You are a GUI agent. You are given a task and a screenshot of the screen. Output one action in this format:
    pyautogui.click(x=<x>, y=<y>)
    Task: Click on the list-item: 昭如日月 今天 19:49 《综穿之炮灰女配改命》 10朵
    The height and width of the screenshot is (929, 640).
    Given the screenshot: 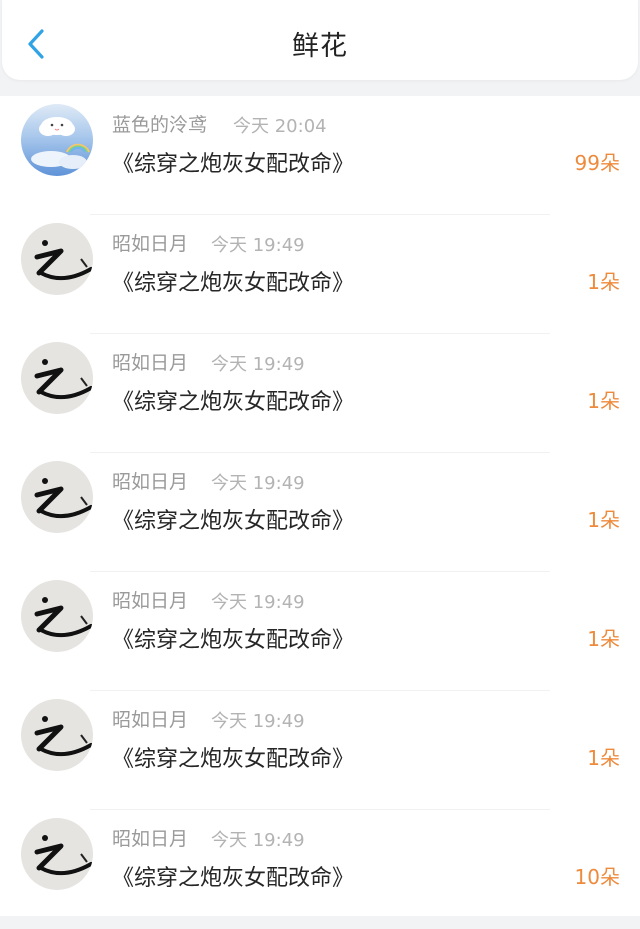 What is the action you would take?
    pyautogui.click(x=320, y=869)
    